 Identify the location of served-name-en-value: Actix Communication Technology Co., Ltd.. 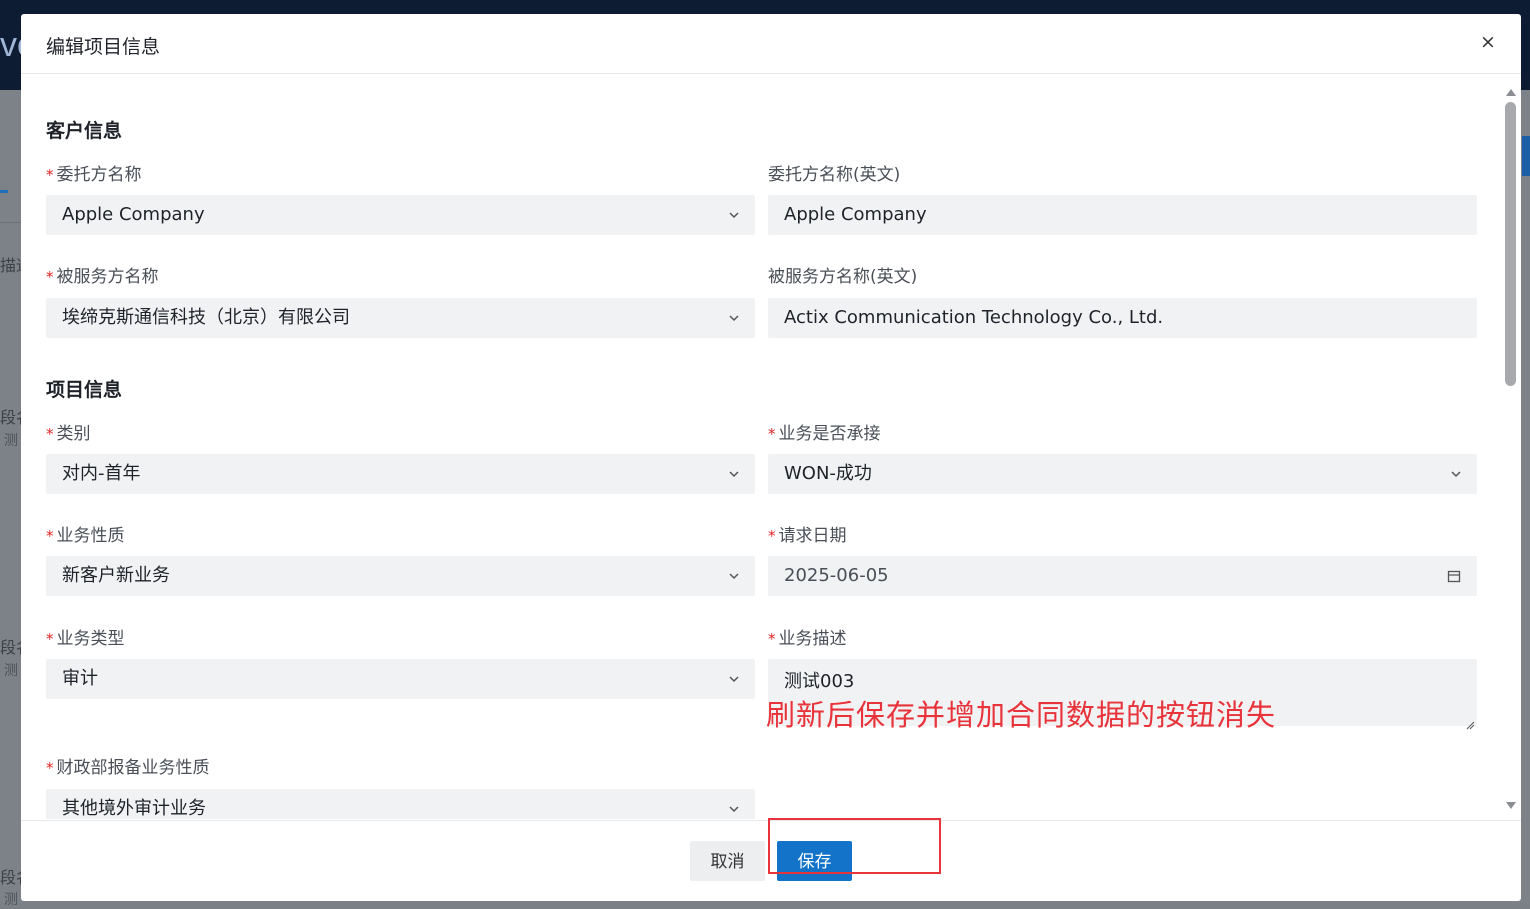
(974, 317).